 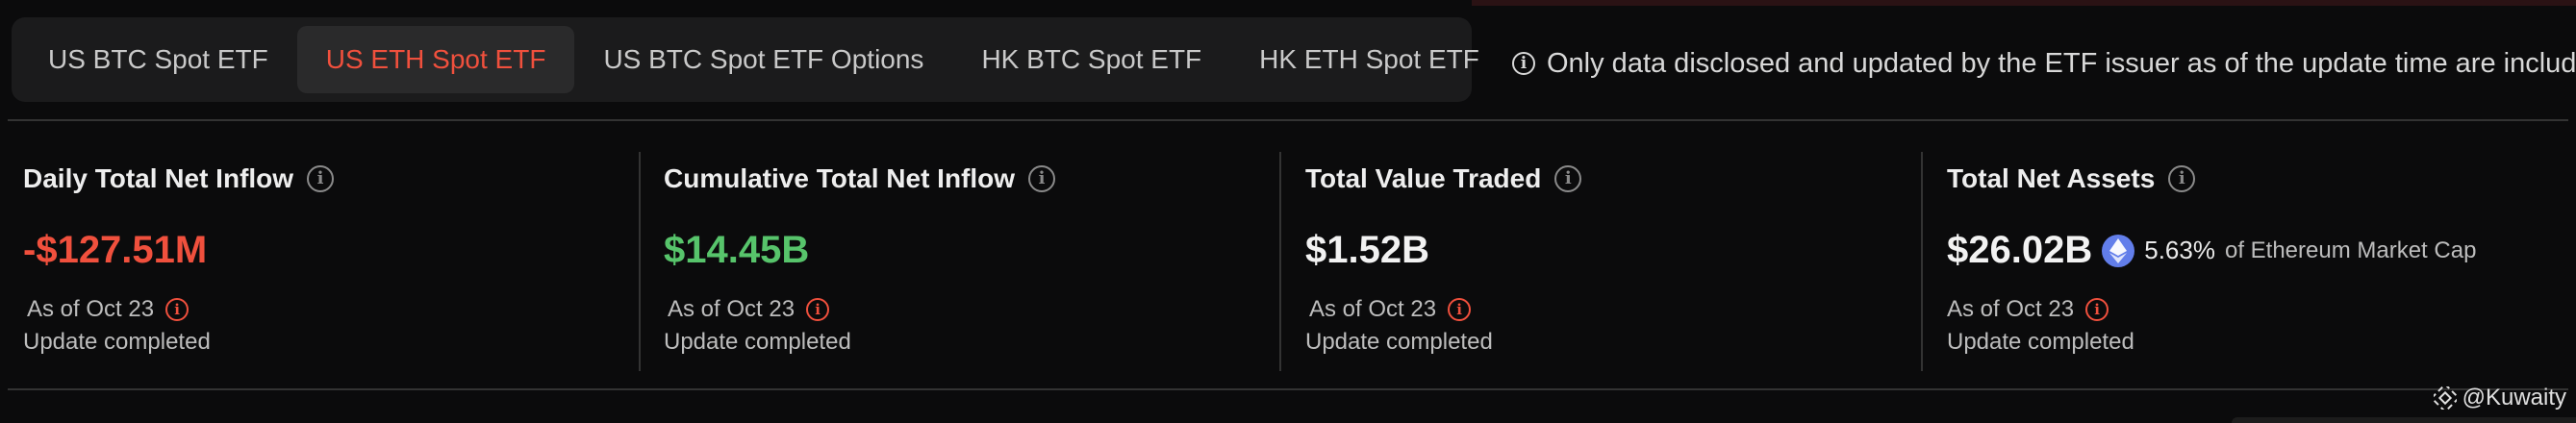 What do you see at coordinates (2020, 250) in the screenshot?
I see `net-assets-value: $26.02B` at bounding box center [2020, 250].